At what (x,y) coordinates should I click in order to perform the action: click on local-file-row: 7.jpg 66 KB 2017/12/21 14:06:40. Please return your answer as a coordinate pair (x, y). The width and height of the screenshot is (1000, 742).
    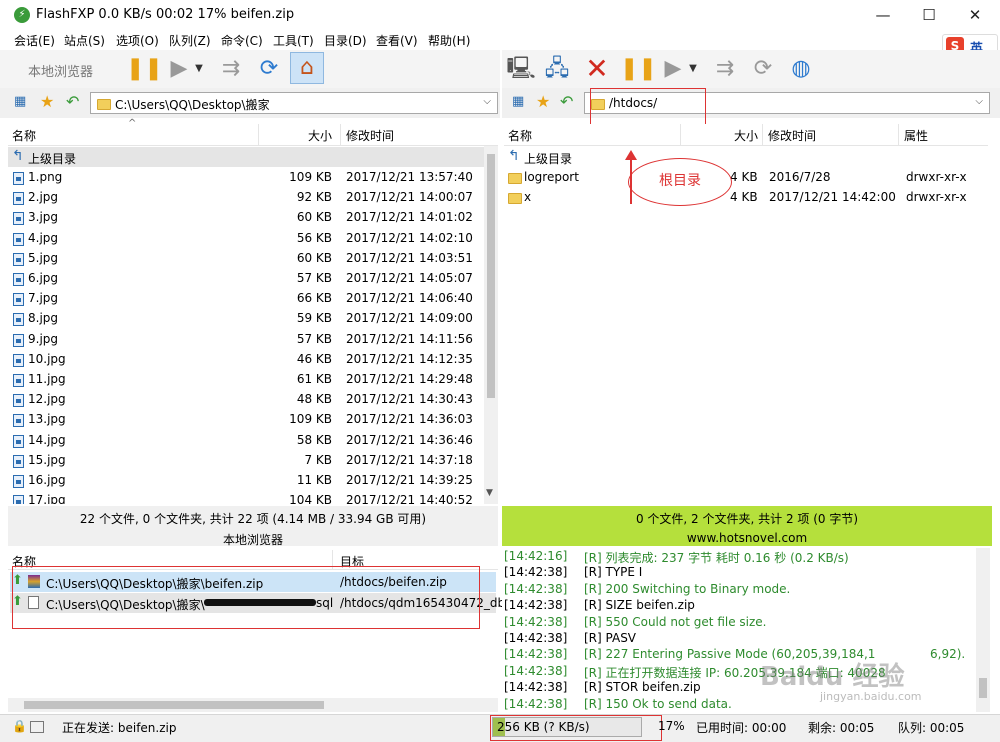
    Looking at the image, I should click on (247, 298).